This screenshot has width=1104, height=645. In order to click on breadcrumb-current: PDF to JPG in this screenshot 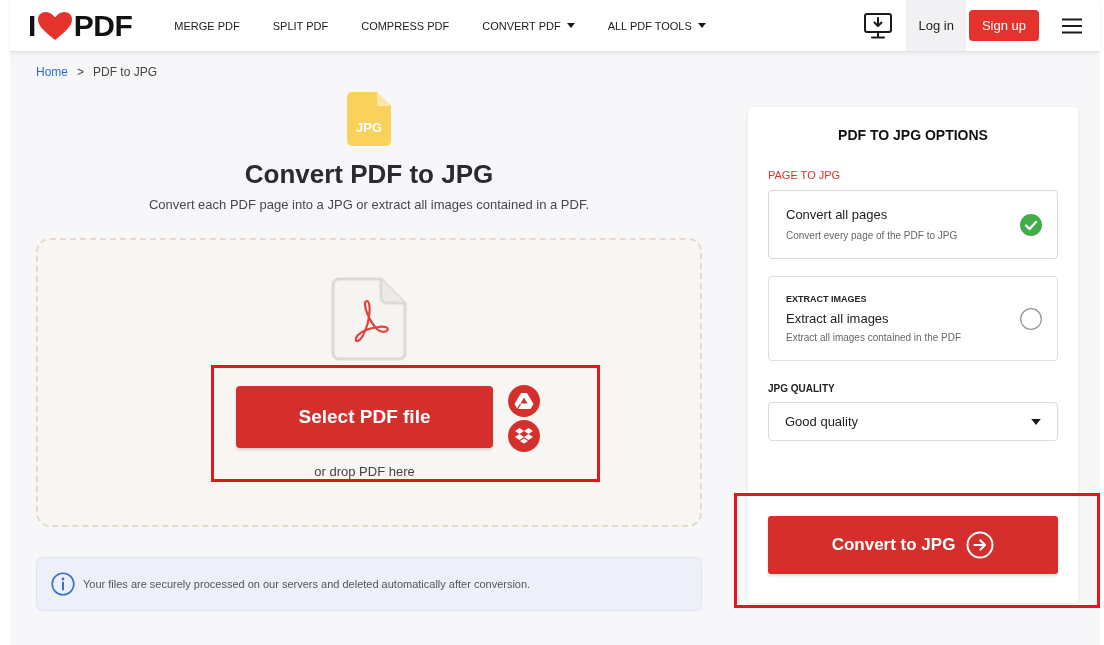, I will do `click(125, 72)`.